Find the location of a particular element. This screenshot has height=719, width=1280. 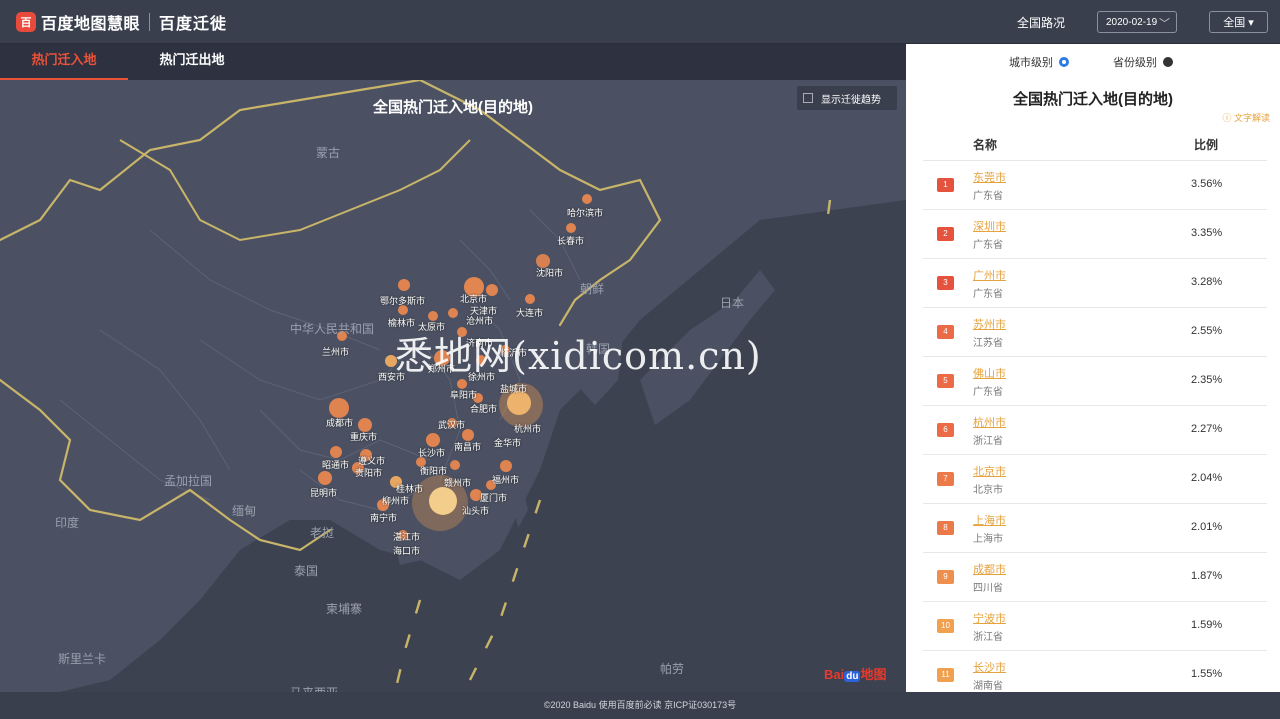

city-label: 昆明市 is located at coordinates (324, 493).